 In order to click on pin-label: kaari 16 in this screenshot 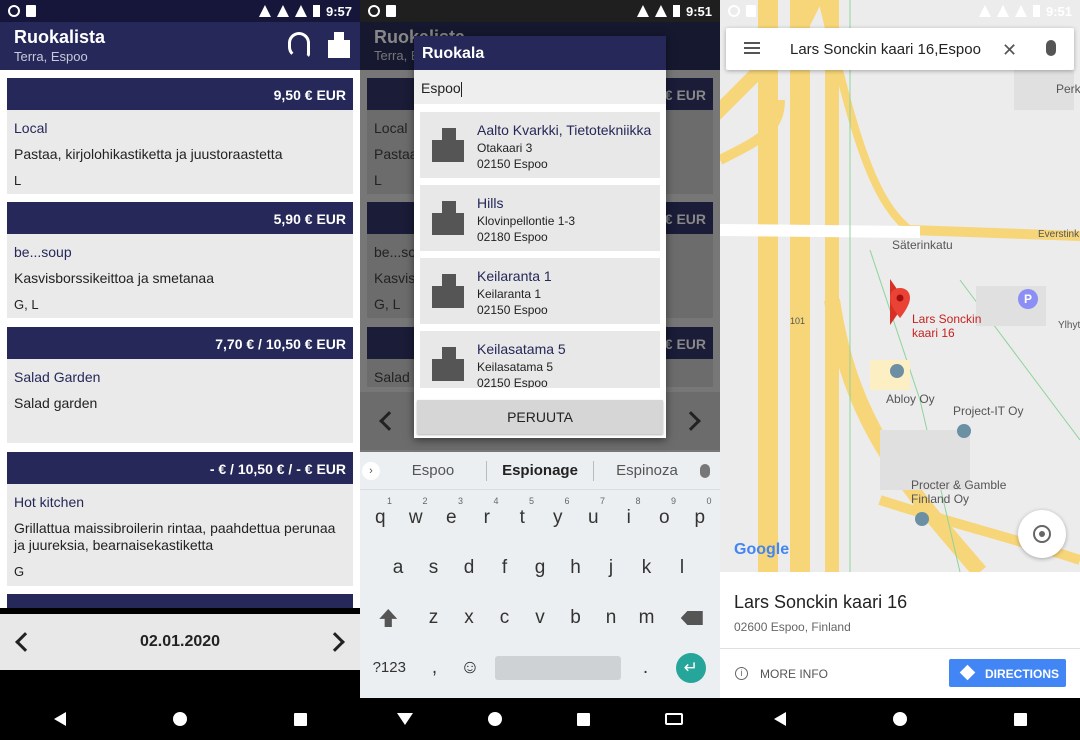, I will do `click(933, 333)`.